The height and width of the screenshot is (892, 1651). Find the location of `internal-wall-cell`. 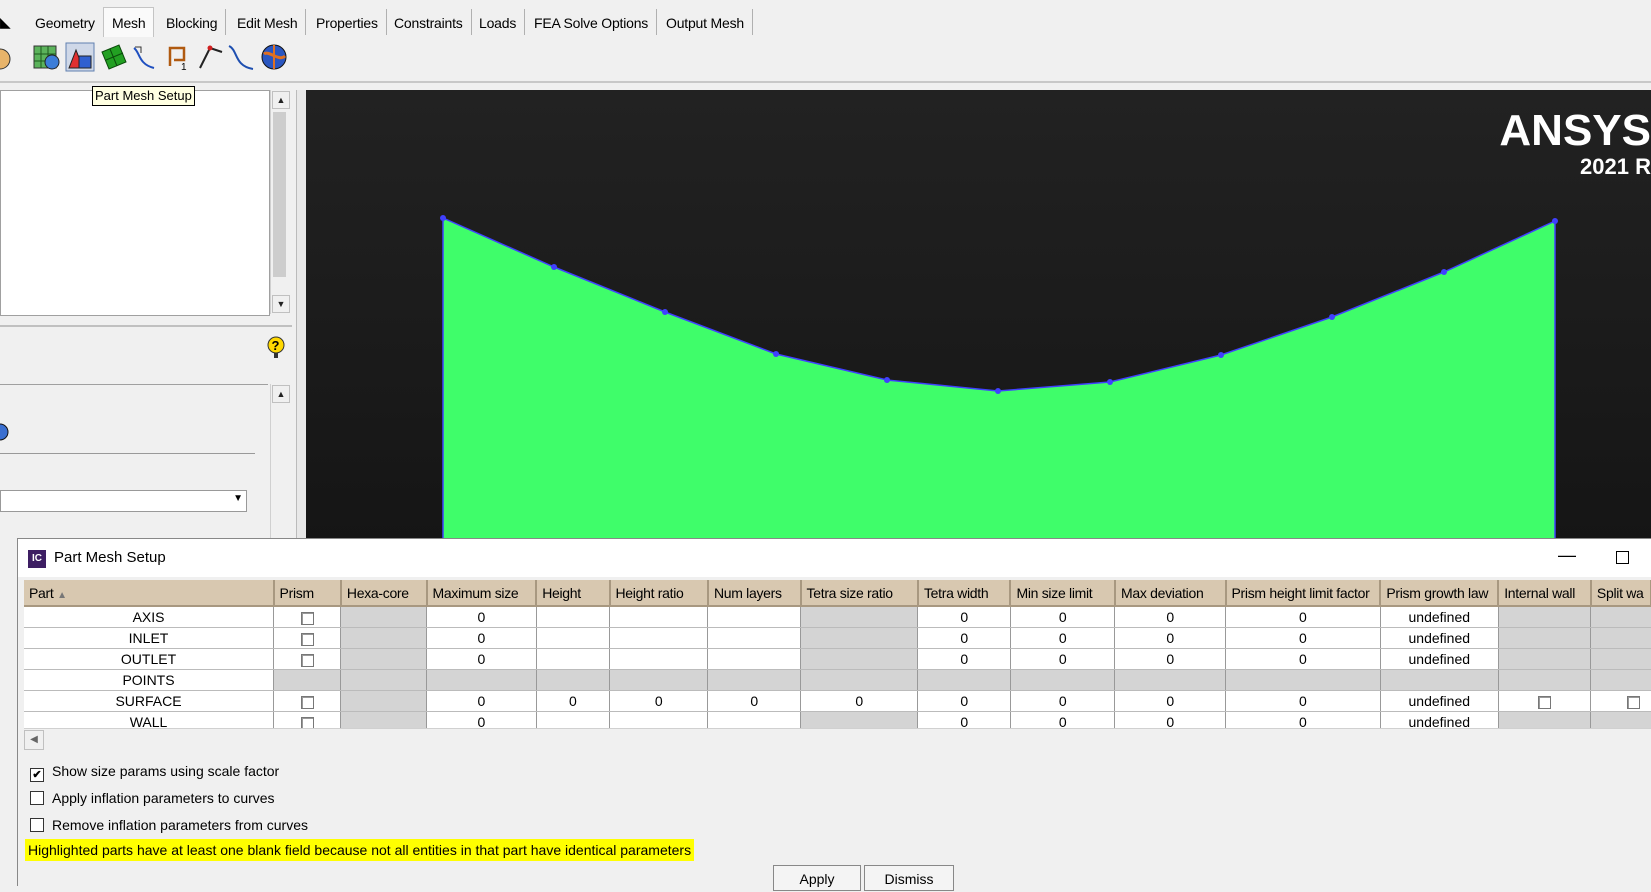

internal-wall-cell is located at coordinates (1545, 701).